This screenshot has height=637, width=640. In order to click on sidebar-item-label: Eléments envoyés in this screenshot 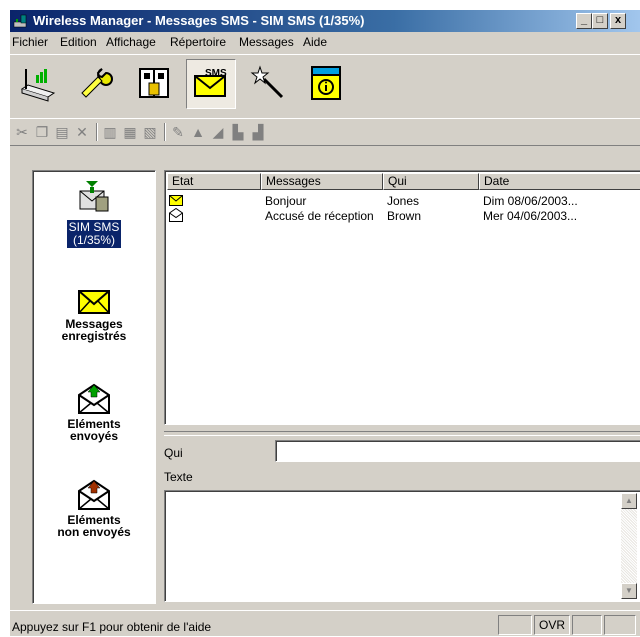, I will do `click(94, 430)`.